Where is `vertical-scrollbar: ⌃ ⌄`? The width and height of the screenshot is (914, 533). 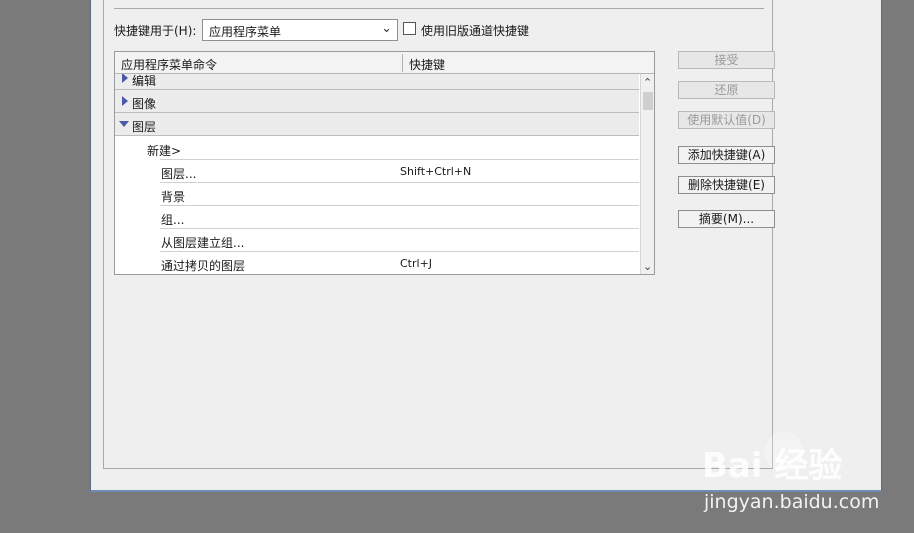 vertical-scrollbar: ⌃ ⌄ is located at coordinates (647, 174).